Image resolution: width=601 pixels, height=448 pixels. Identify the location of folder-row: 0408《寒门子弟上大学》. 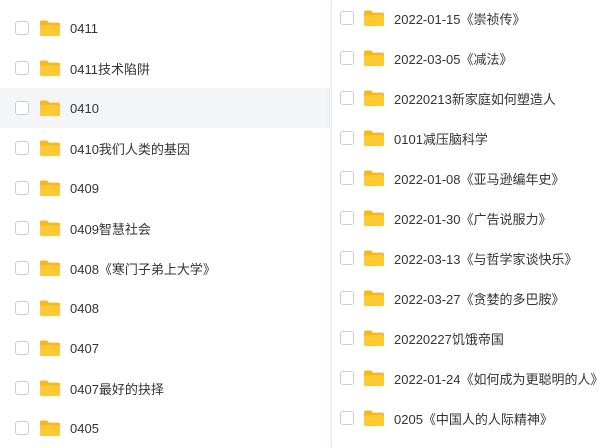
(165, 268).